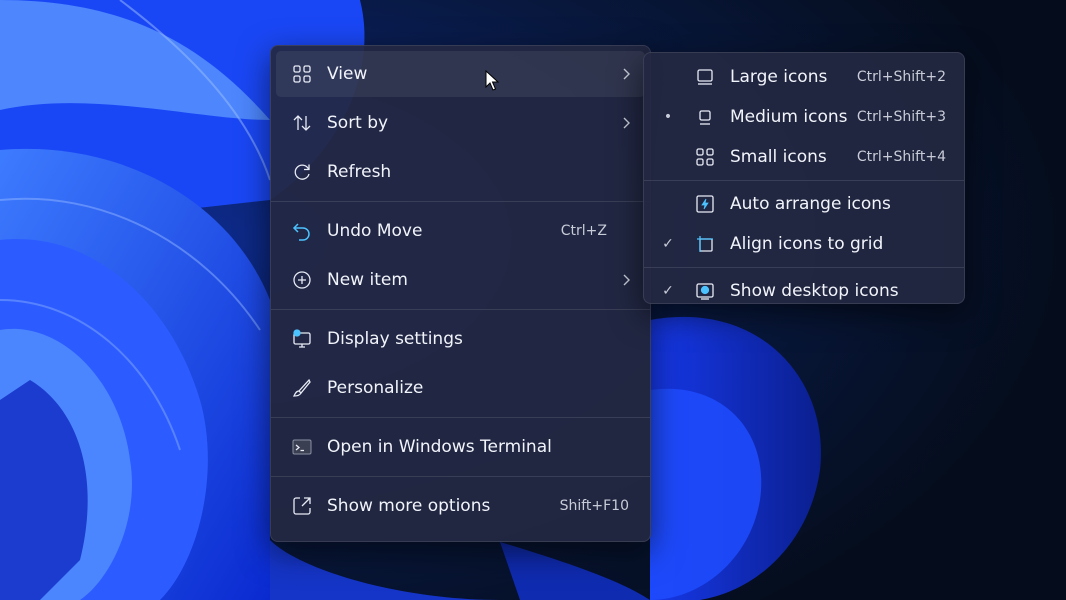 The height and width of the screenshot is (600, 1066). I want to click on submenu-item-label: Auto arrange icons, so click(810, 204).